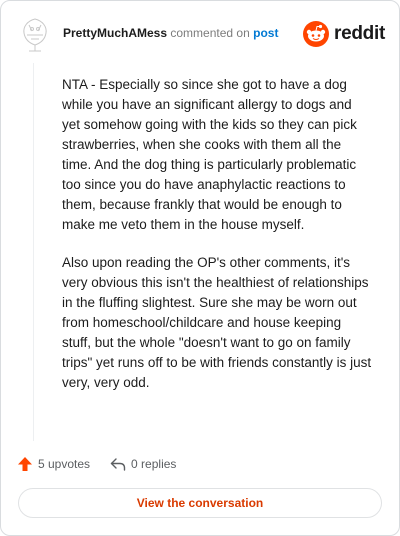  What do you see at coordinates (154, 464) in the screenshot?
I see `reply-count: 0 replies` at bounding box center [154, 464].